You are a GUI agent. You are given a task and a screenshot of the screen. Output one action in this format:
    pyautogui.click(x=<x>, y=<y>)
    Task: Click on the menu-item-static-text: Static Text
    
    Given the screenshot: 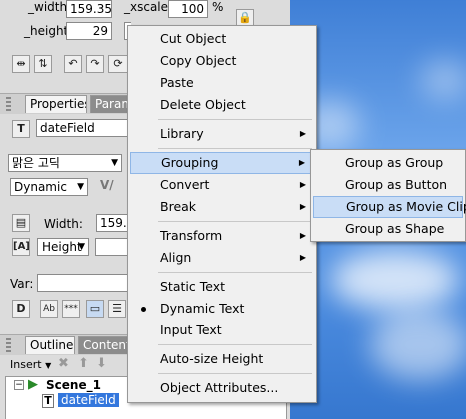 What is the action you would take?
    pyautogui.click(x=222, y=287)
    